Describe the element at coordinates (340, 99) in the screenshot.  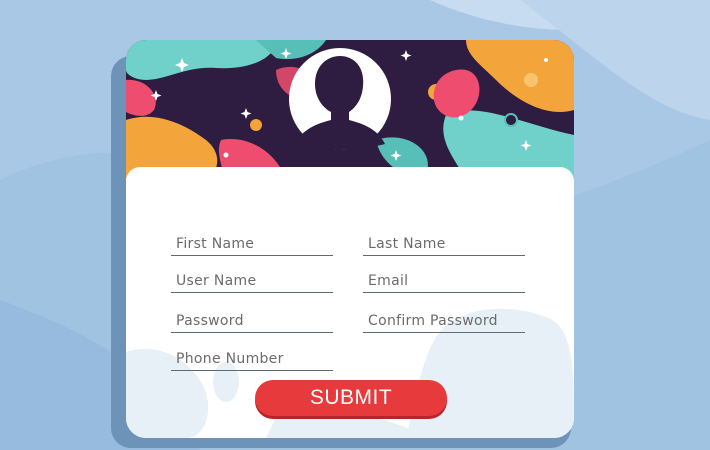
I see `avatar` at that location.